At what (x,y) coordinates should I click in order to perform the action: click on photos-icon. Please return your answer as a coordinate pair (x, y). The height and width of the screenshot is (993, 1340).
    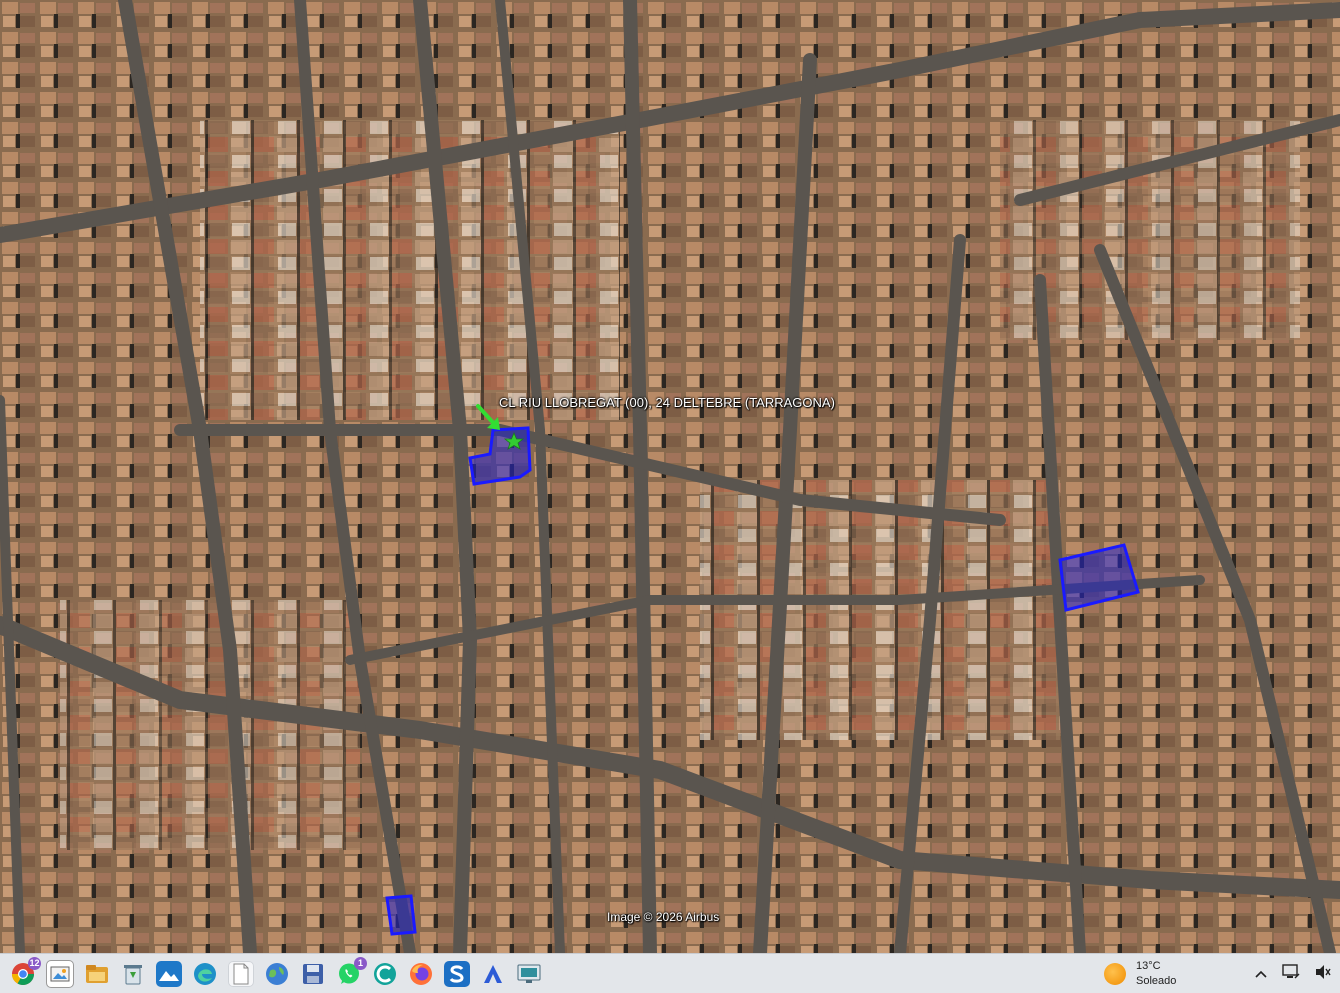
    Looking at the image, I should click on (169, 973).